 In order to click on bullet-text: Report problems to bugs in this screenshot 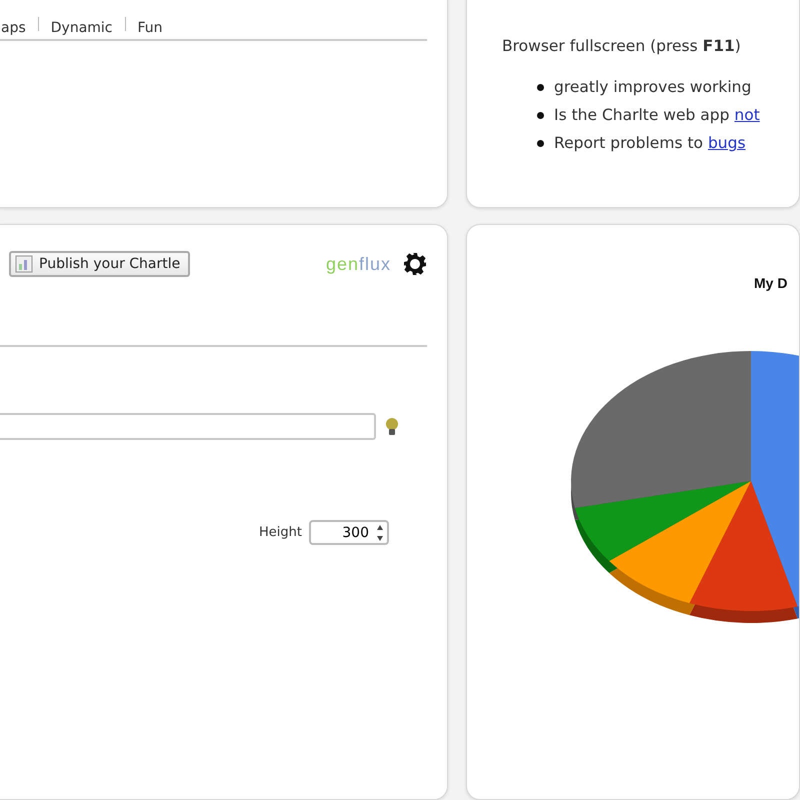, I will do `click(650, 143)`.